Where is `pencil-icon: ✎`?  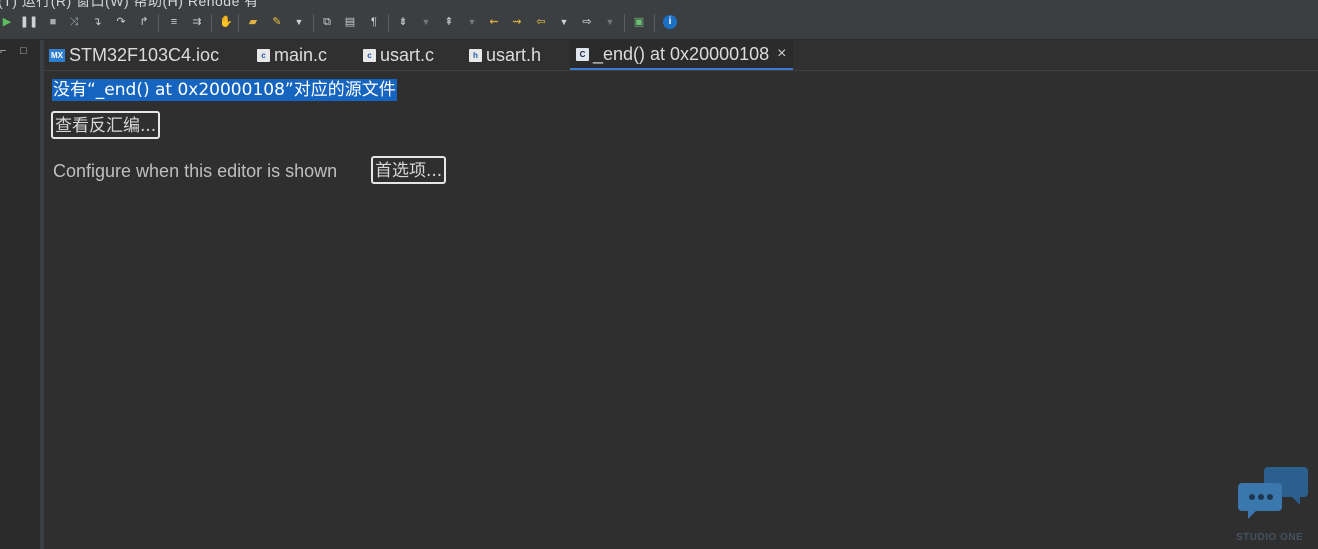
pencil-icon: ✎ is located at coordinates (277, 22).